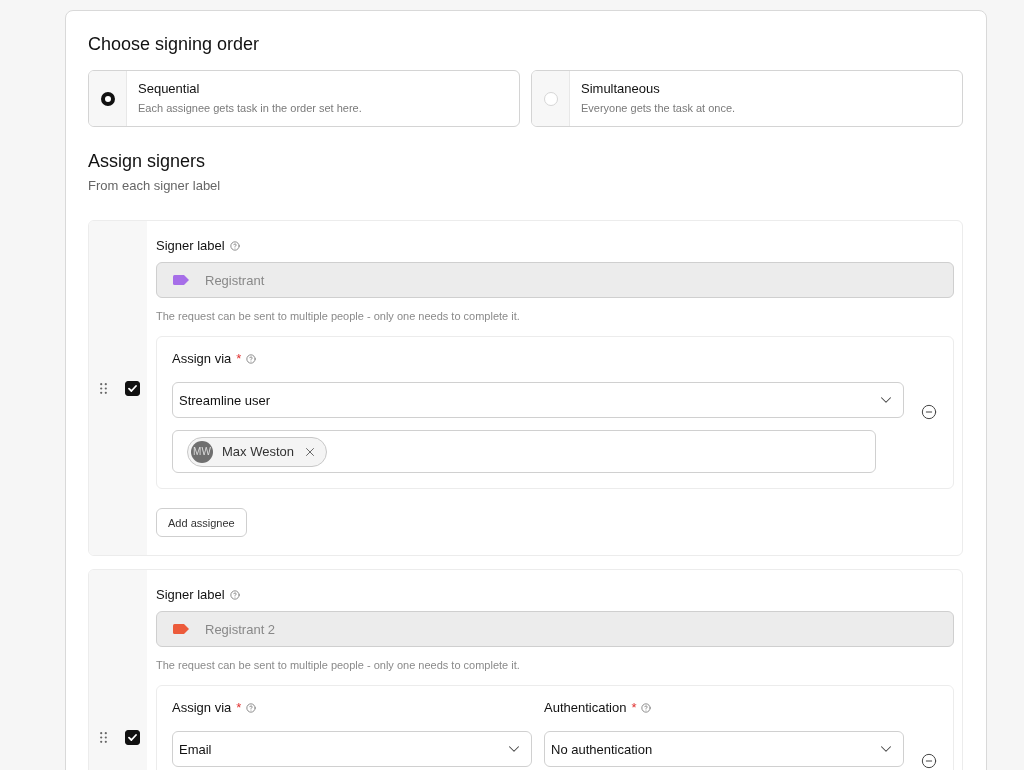 The height and width of the screenshot is (770, 1024). What do you see at coordinates (169, 89) in the screenshot?
I see `option-title: Sequential` at bounding box center [169, 89].